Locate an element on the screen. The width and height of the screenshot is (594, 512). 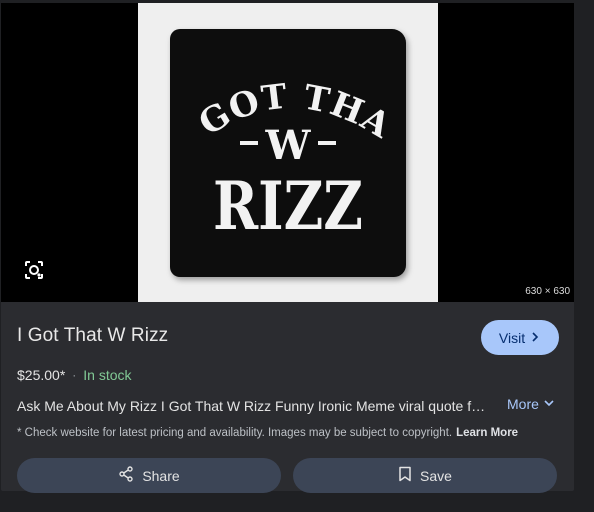
learn-more-link: Learn More is located at coordinates (487, 433).